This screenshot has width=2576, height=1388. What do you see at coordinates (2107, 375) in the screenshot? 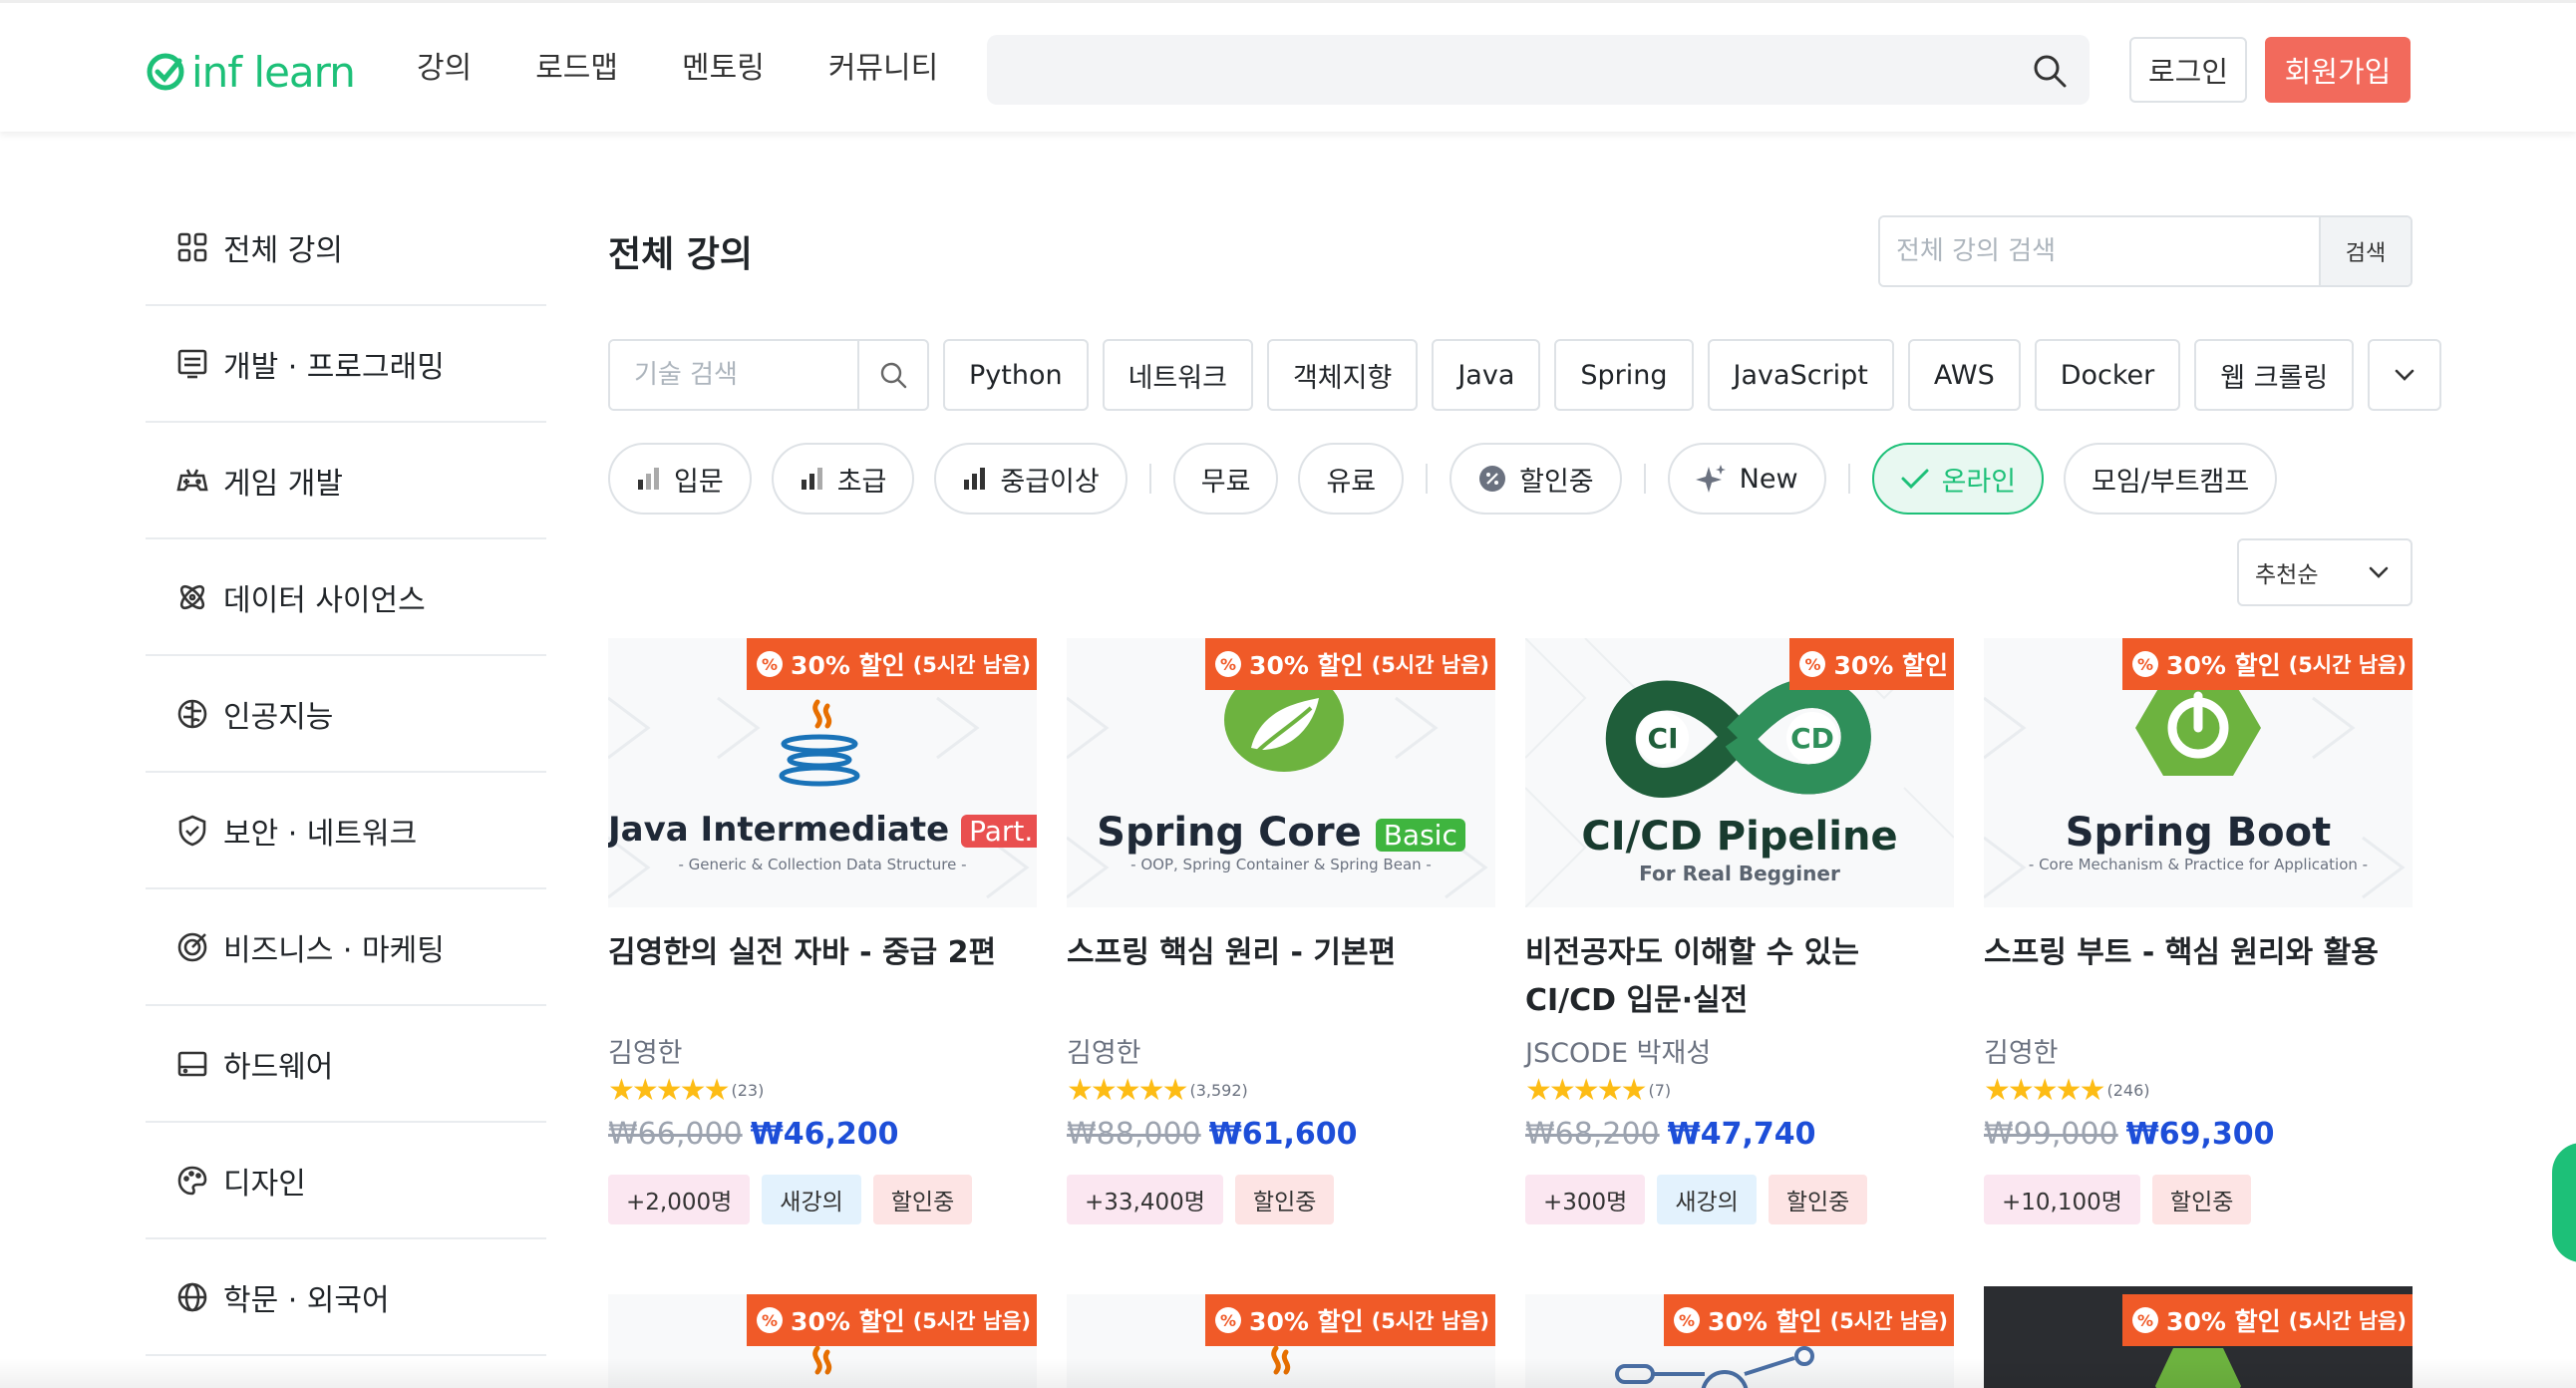
I see `skill-tag: Docker` at bounding box center [2107, 375].